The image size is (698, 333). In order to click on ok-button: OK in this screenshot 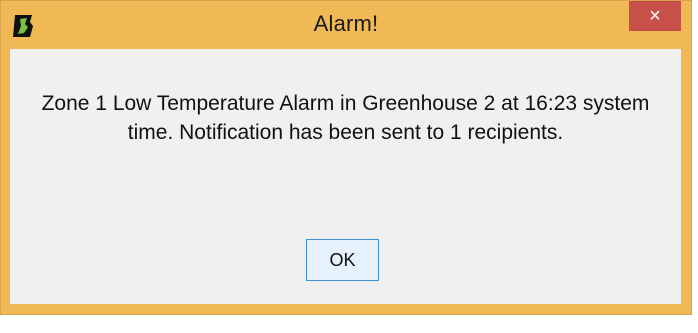, I will do `click(342, 260)`.